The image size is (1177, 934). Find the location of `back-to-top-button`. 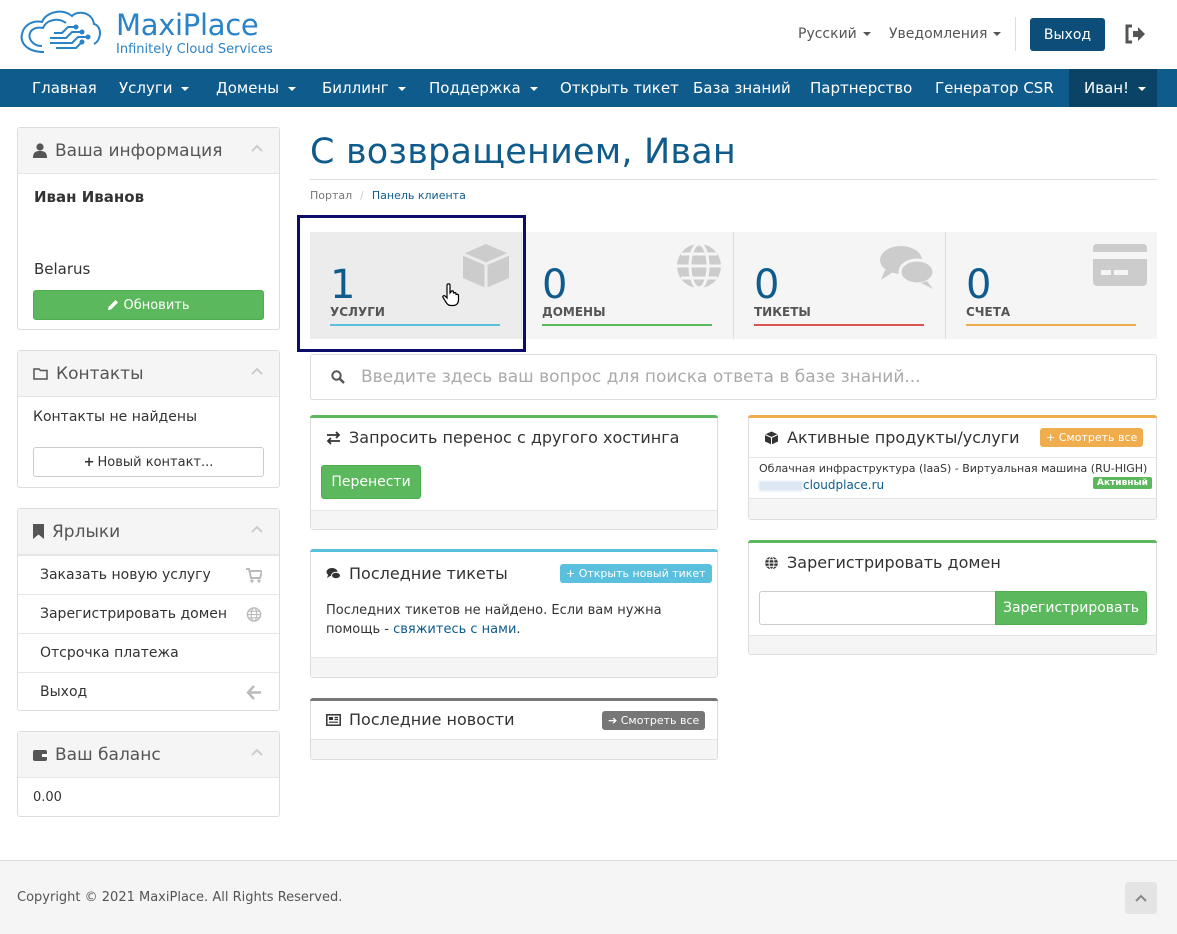

back-to-top-button is located at coordinates (1141, 898).